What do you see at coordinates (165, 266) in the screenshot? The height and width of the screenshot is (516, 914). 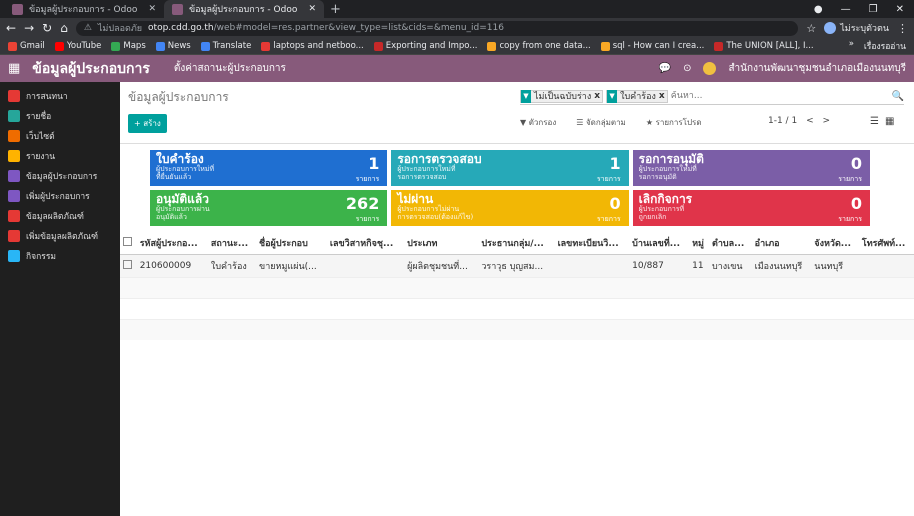 I see `table-cell: 210600009` at bounding box center [165, 266].